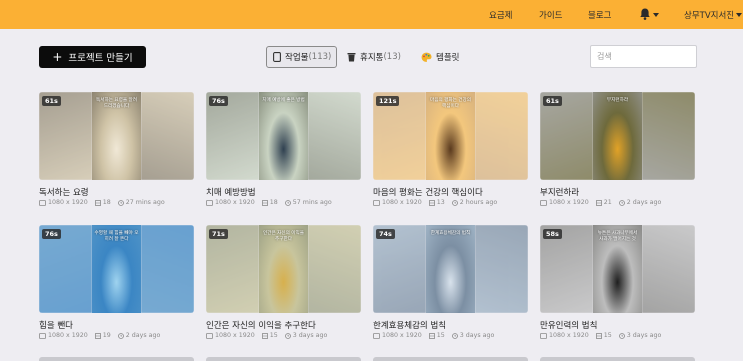 The width and height of the screenshot is (743, 361). What do you see at coordinates (478, 202) in the screenshot?
I see `updated-time: 2 hours ago` at bounding box center [478, 202].